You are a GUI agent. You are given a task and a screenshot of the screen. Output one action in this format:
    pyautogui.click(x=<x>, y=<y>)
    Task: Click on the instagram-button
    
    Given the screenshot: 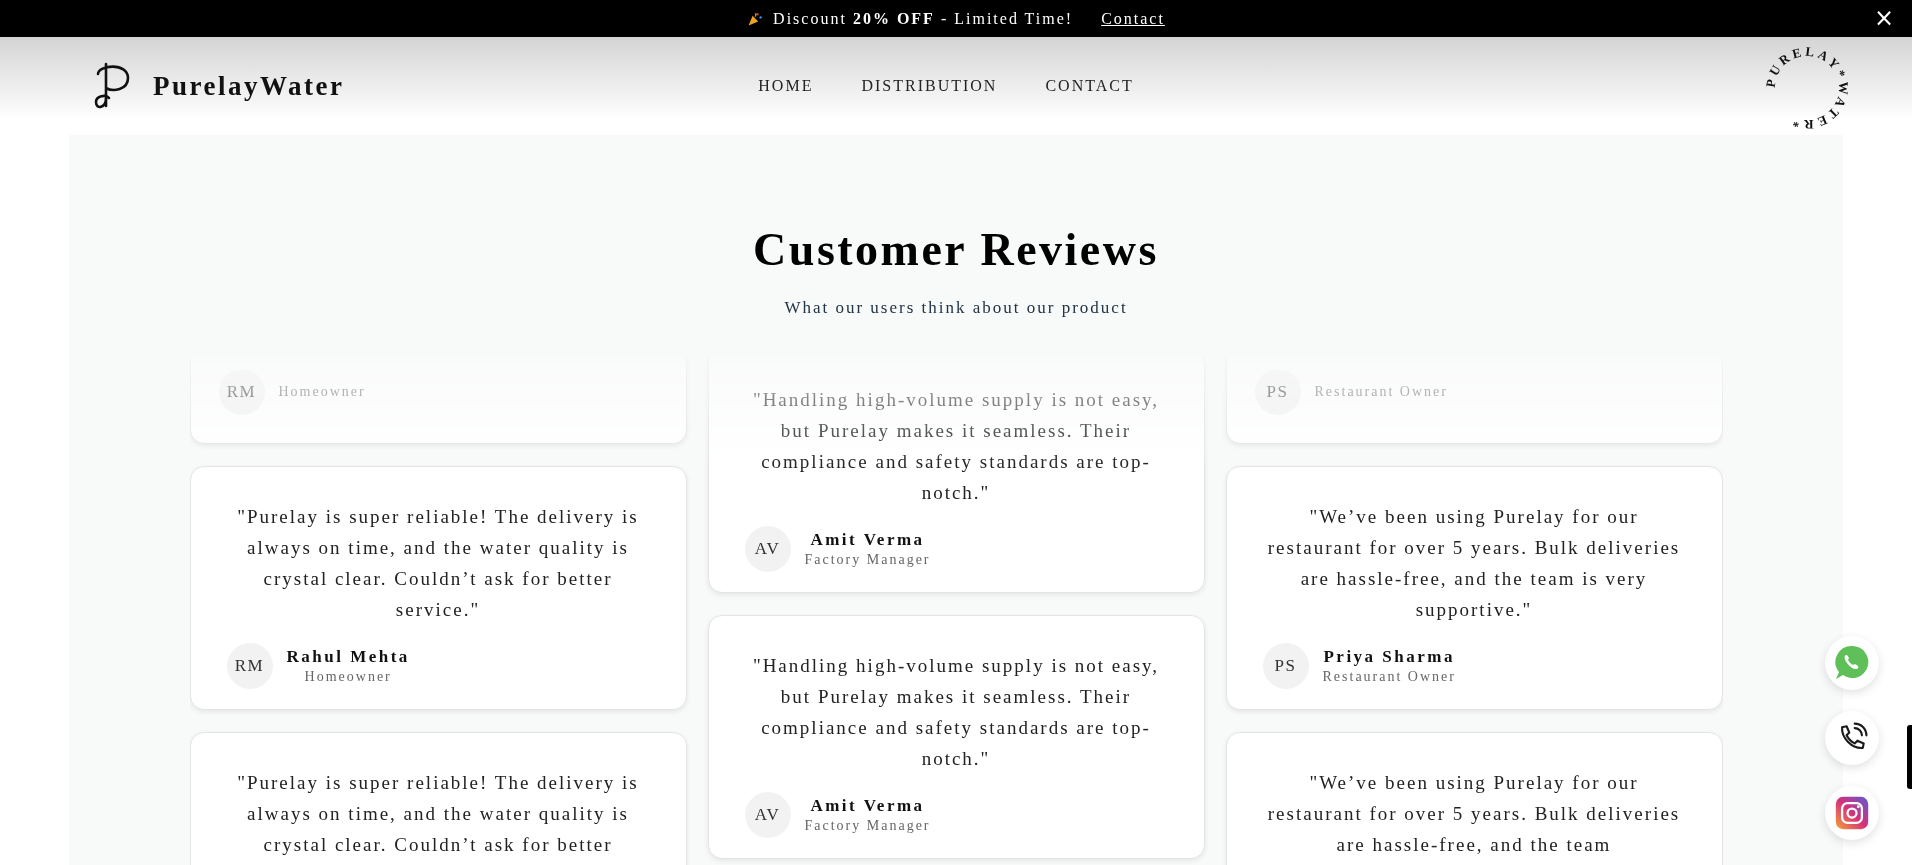 What is the action you would take?
    pyautogui.click(x=1852, y=813)
    